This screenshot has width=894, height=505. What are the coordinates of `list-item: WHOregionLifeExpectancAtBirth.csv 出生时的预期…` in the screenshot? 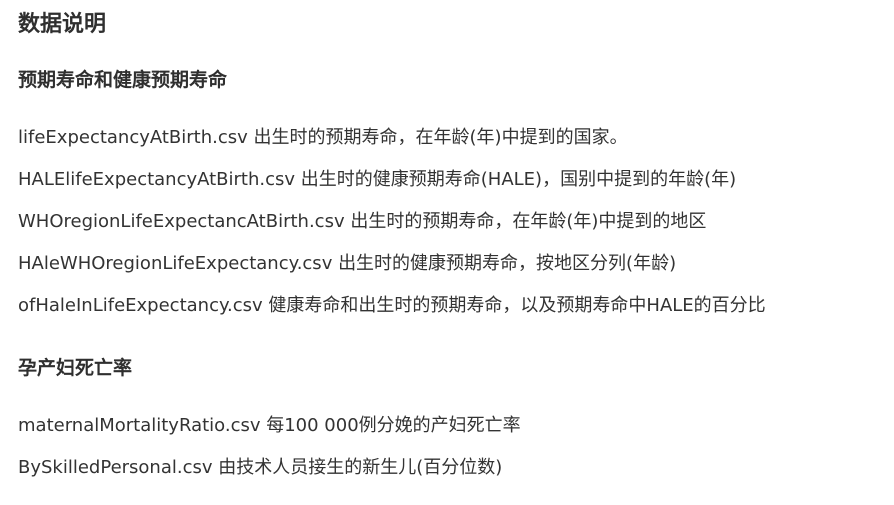 It's located at (362, 221).